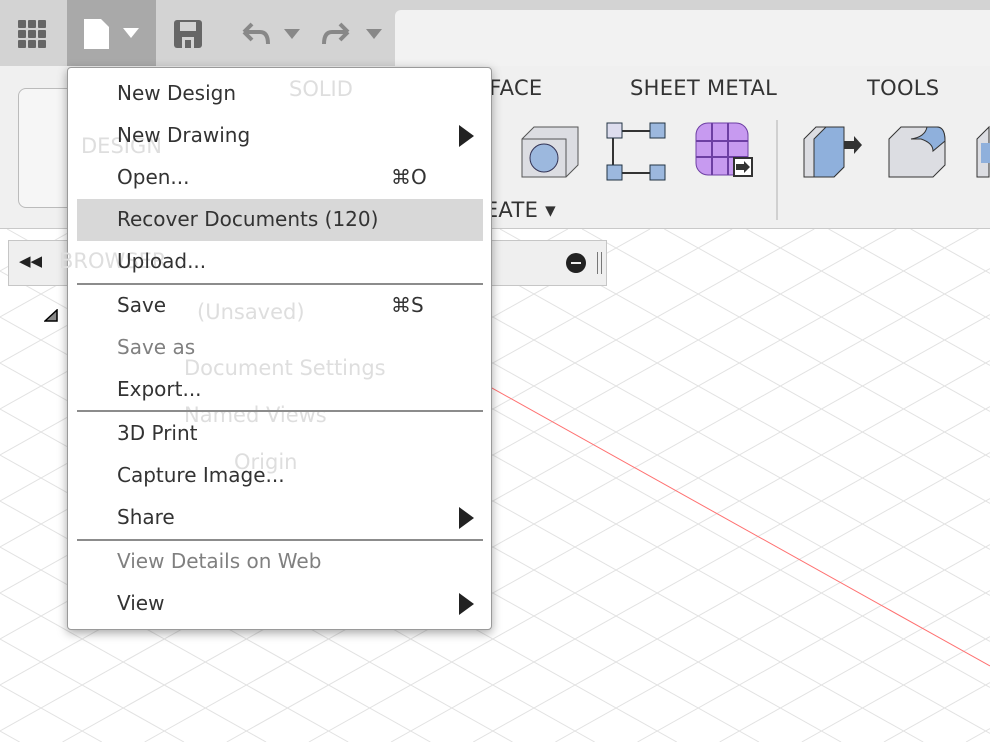 The image size is (990, 742). Describe the element at coordinates (637, 152) in the screenshot. I see `flange-network-icon` at that location.